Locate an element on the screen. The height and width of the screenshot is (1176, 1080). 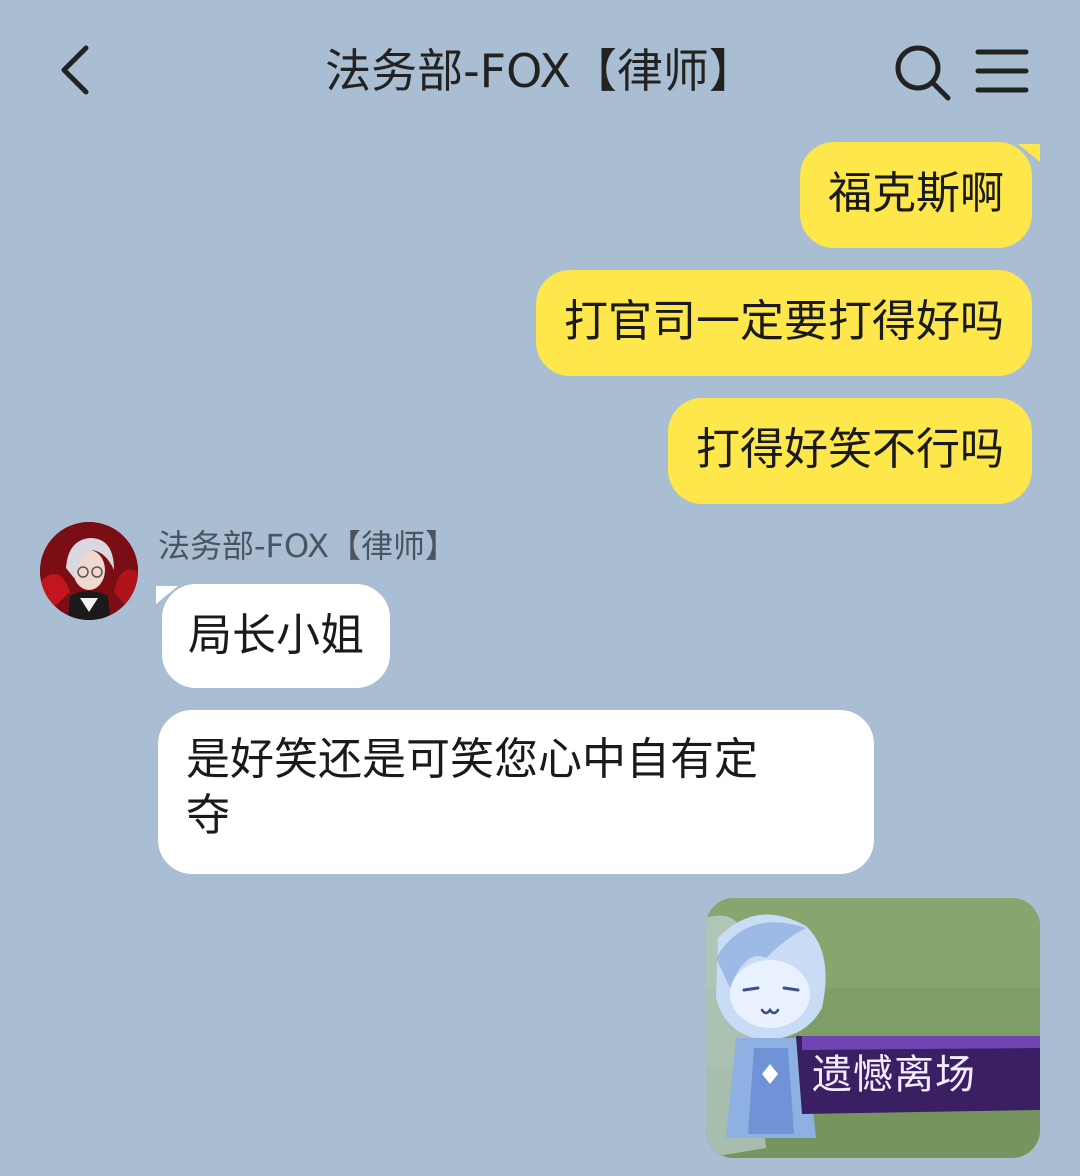
chat-title: 法务部-FOX【律师】 is located at coordinates (540, 71).